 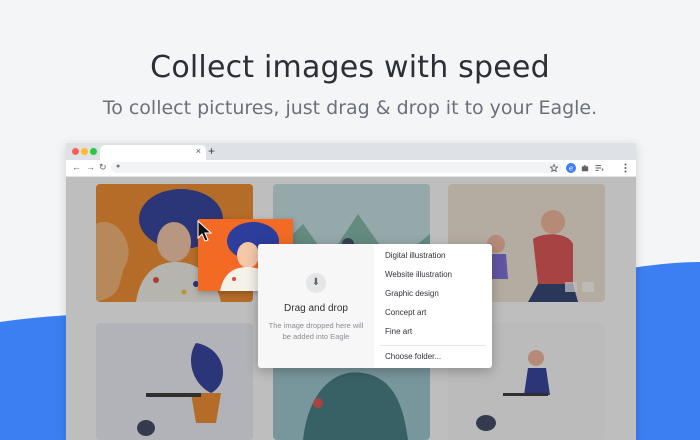 What do you see at coordinates (84, 151) in the screenshot?
I see `window-minimize-dot` at bounding box center [84, 151].